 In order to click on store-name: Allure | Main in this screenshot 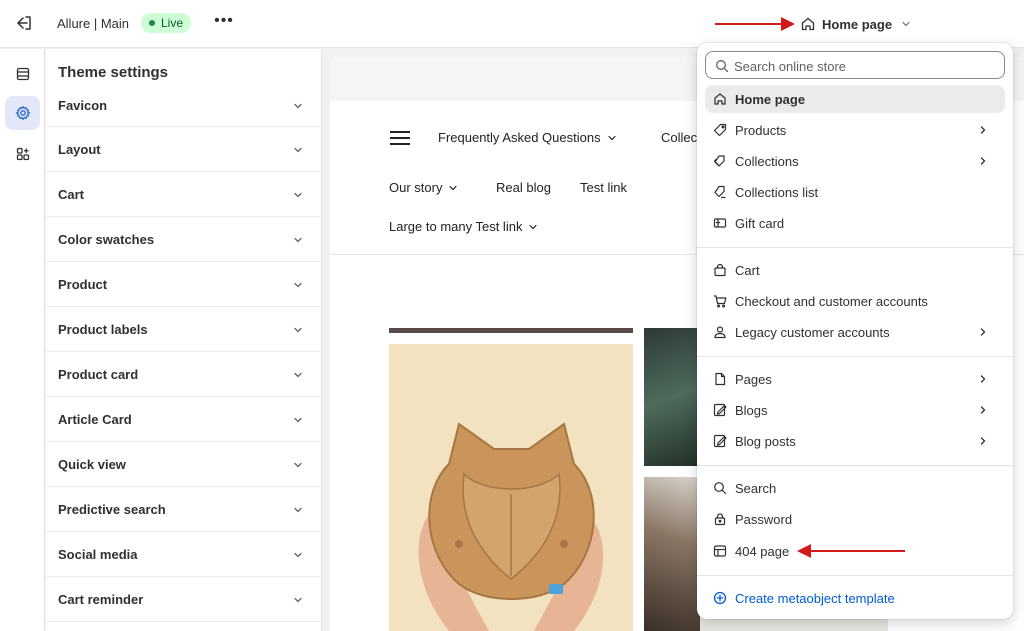, I will do `click(93, 23)`.